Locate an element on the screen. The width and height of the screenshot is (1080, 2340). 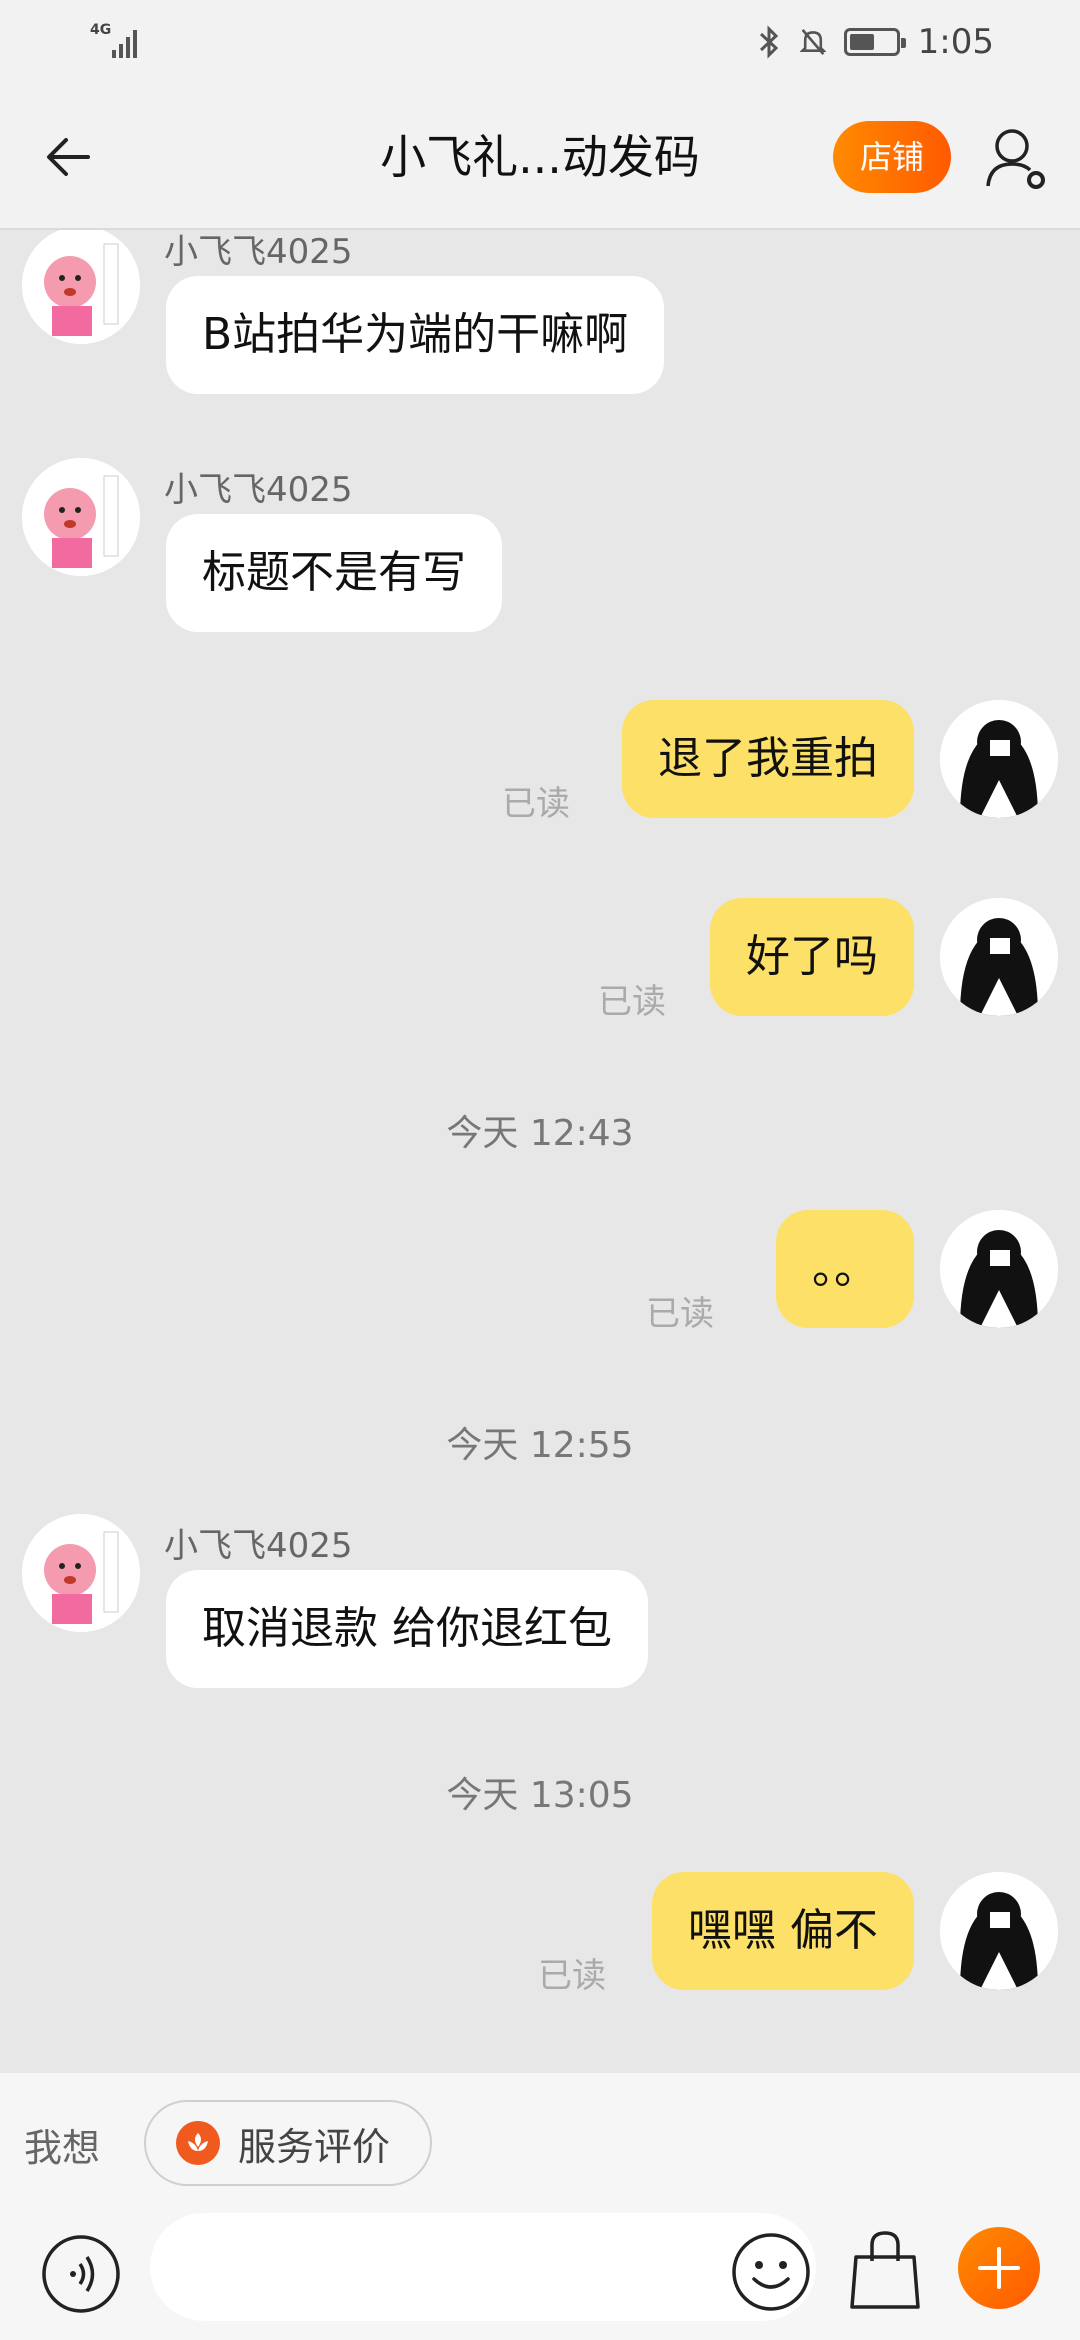
emoji-icon is located at coordinates (771, 2272).